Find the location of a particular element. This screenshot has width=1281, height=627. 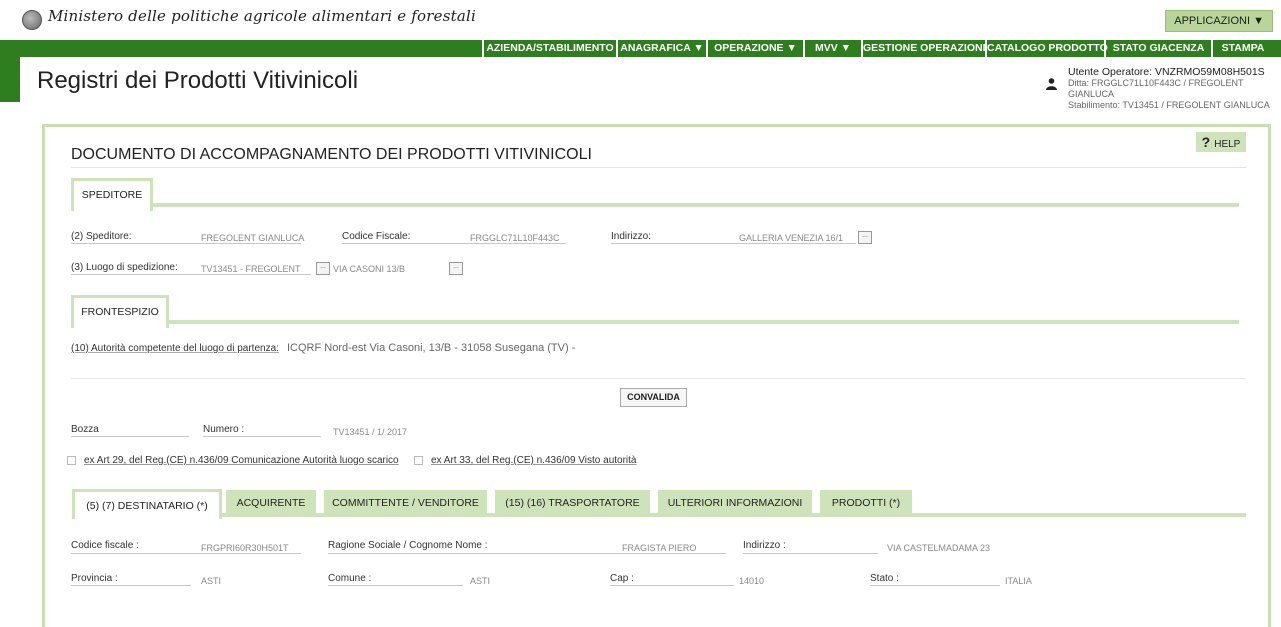

codice-fiscale-underline is located at coordinates (454, 243).